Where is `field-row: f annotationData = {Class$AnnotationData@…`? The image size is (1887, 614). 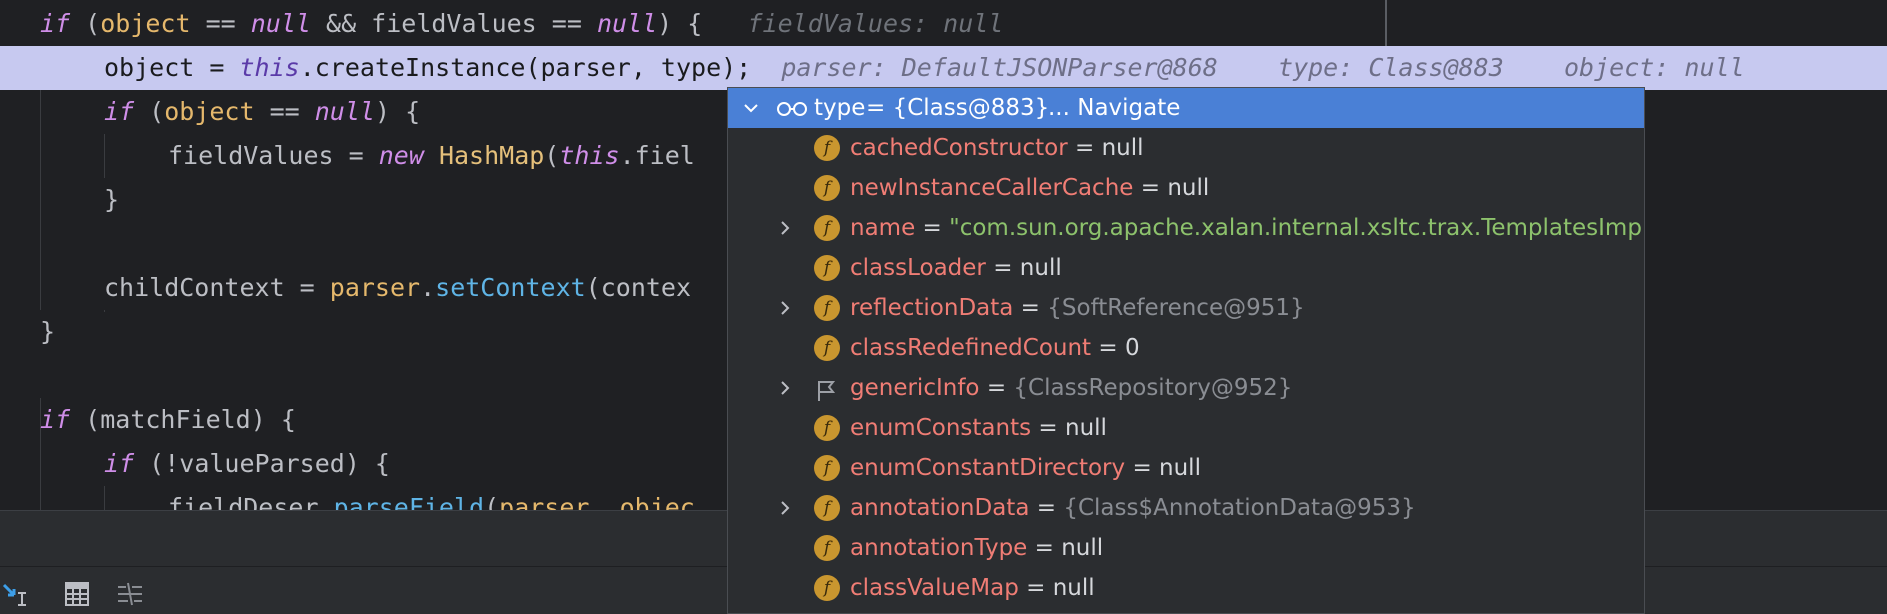 field-row: f annotationData = {Class$AnnotationData@… is located at coordinates (1186, 508).